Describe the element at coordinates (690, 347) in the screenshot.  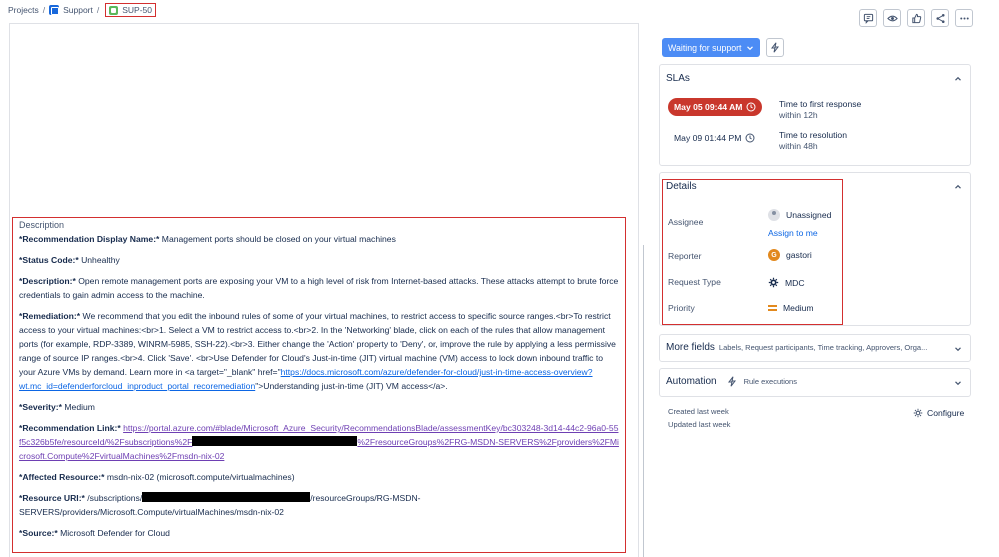
I see `more-fields-title: More fields` at that location.